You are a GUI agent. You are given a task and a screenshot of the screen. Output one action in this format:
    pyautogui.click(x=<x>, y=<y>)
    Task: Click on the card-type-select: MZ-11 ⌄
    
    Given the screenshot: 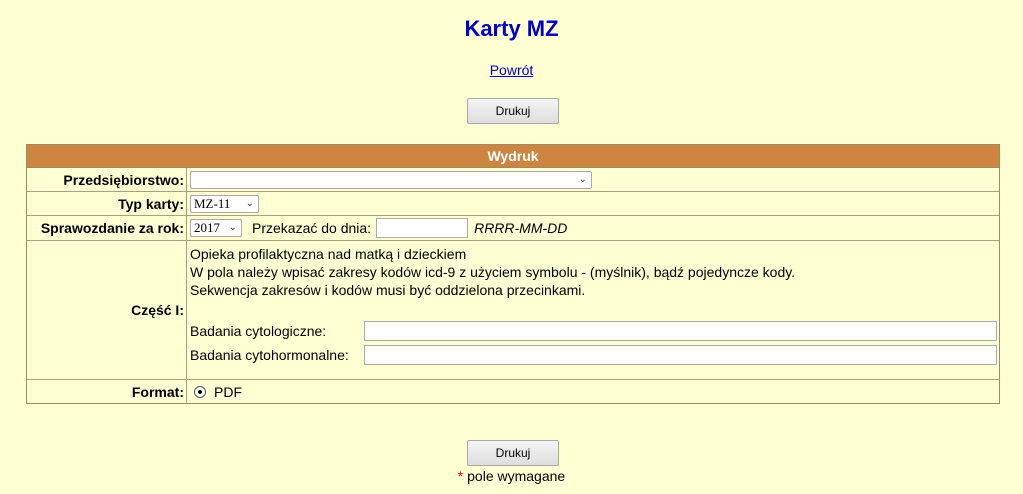 What is the action you would take?
    pyautogui.click(x=224, y=203)
    